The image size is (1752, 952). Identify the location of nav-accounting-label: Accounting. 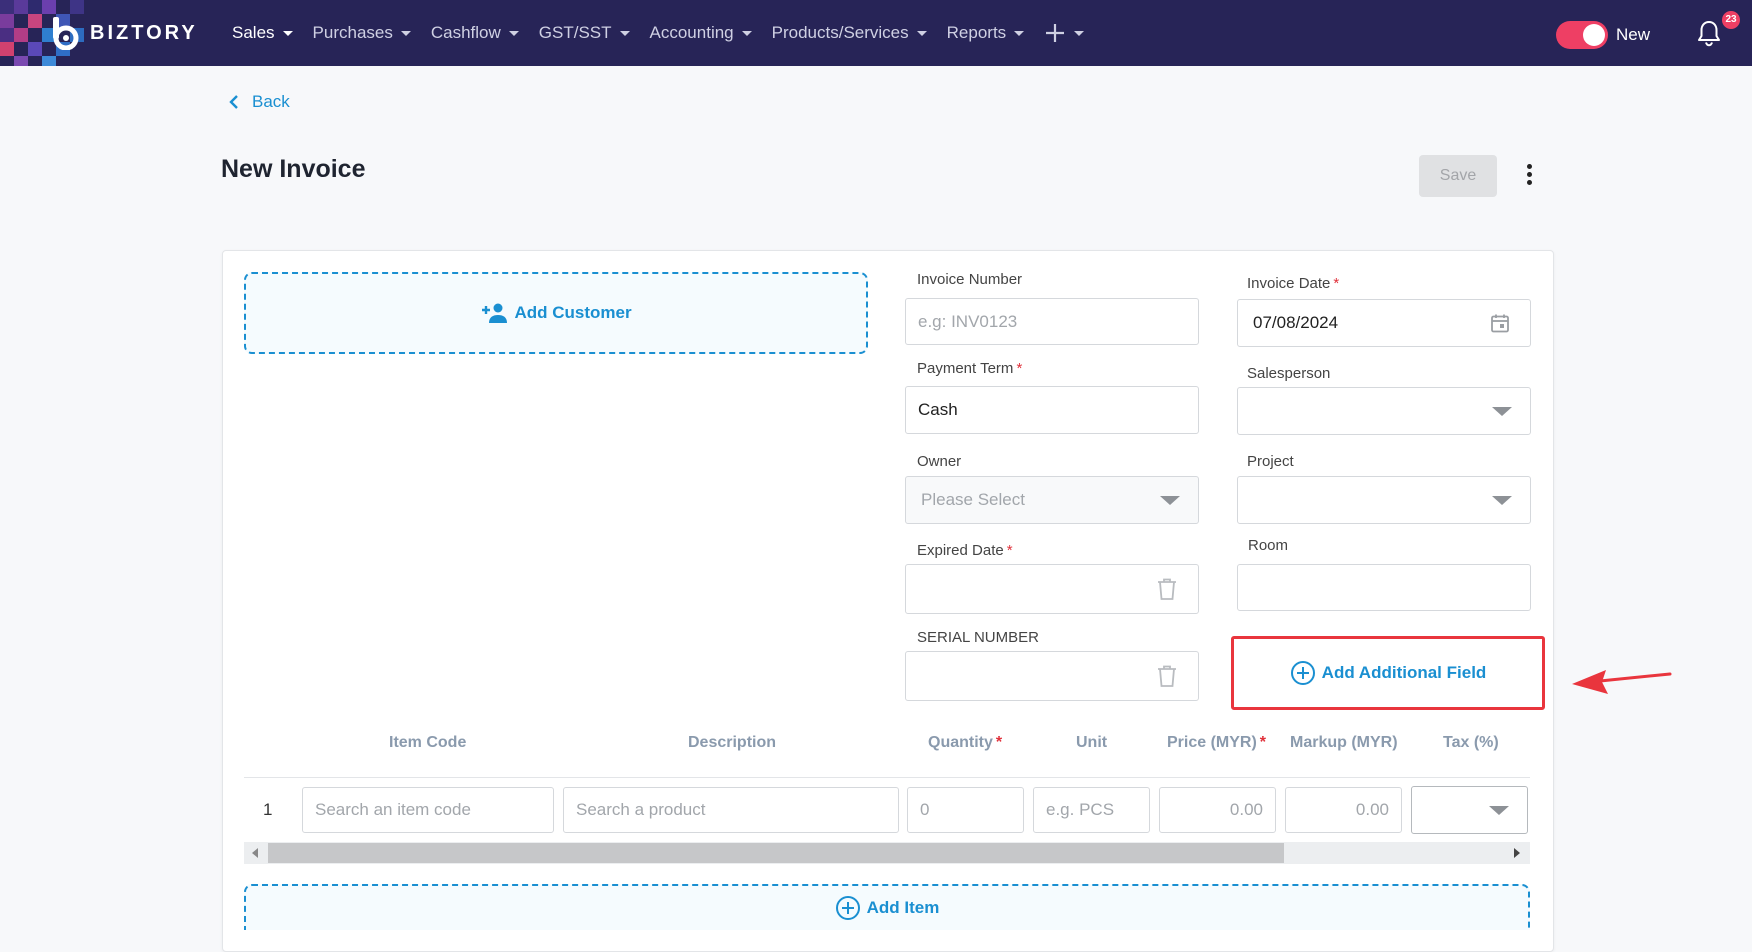
(691, 32).